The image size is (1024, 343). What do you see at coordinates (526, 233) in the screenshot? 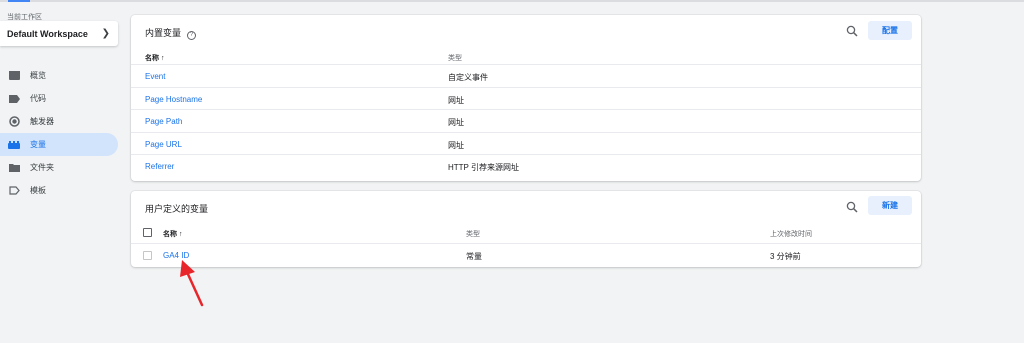
I see `table-header: 名称 ↑ 类型 上次修改时间` at bounding box center [526, 233].